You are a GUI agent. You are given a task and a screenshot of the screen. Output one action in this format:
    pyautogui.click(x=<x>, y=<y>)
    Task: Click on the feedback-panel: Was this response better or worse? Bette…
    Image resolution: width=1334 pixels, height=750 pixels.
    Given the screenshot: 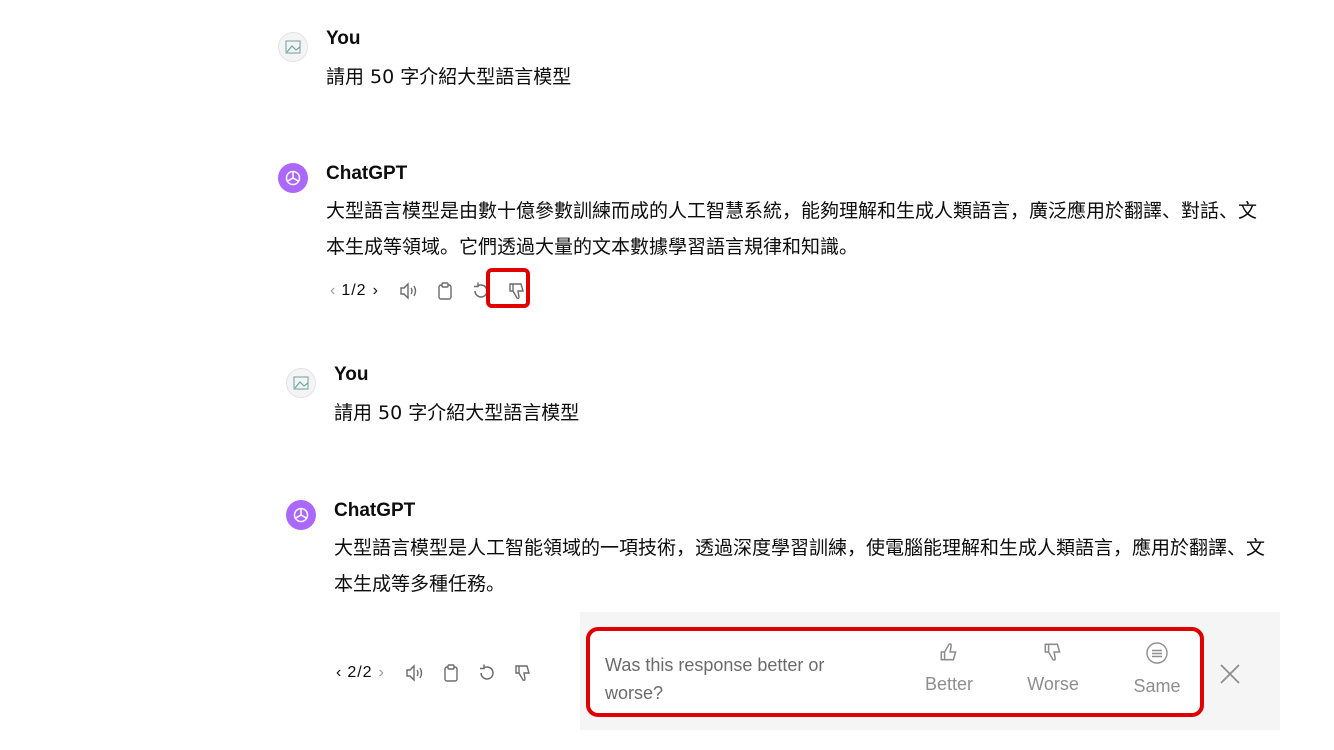 What is the action you would take?
    pyautogui.click(x=895, y=672)
    